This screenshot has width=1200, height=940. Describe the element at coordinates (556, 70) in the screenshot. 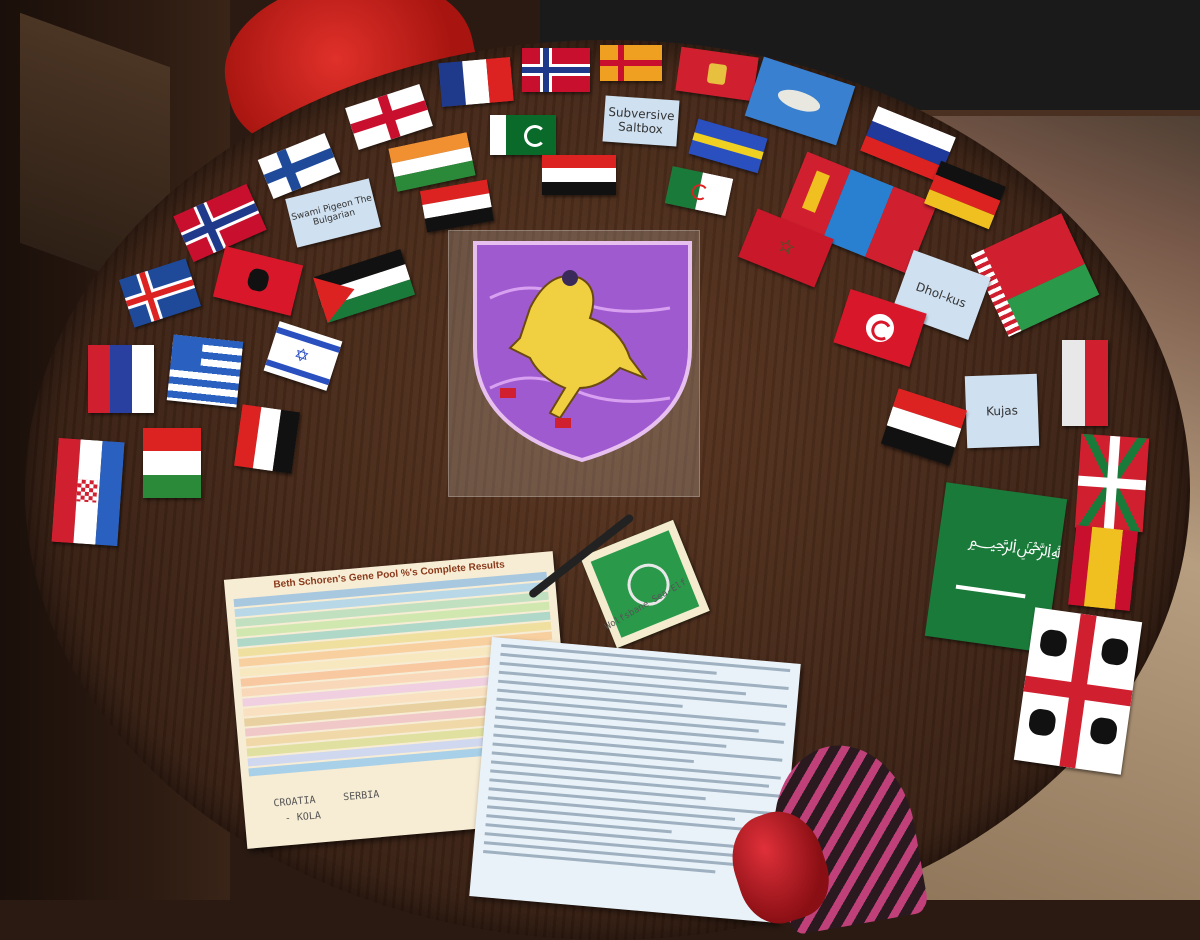

I see `flag-norway` at that location.